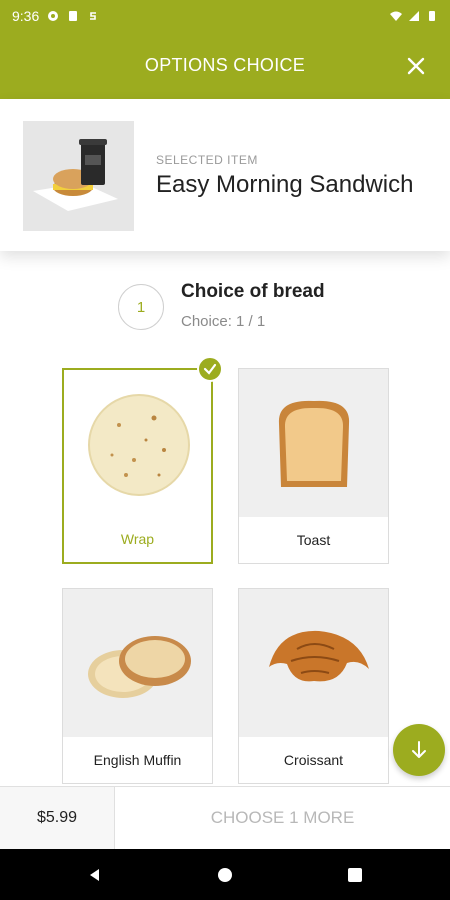 This screenshot has height=900, width=450. I want to click on step-number: 1, so click(141, 307).